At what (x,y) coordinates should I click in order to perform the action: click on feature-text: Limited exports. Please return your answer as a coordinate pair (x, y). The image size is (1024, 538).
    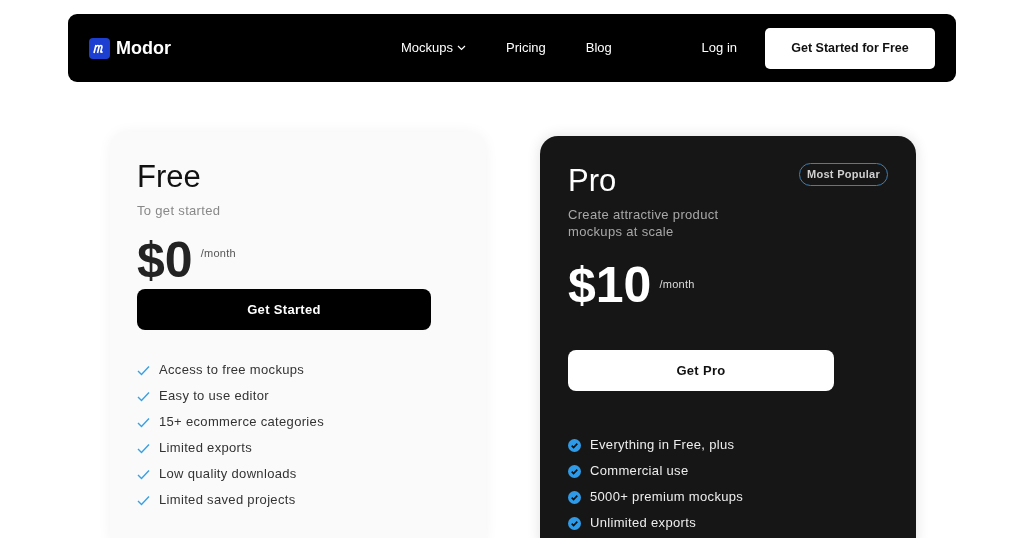
    Looking at the image, I should click on (206, 448).